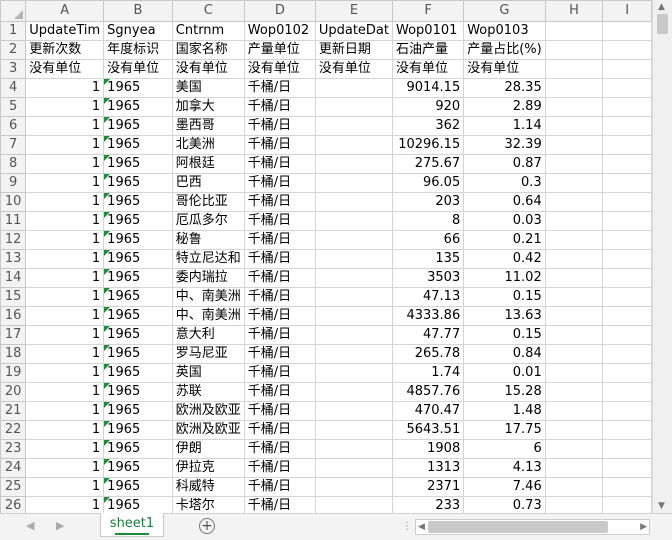 Image resolution: width=672 pixels, height=540 pixels. I want to click on row-header: 10, so click(13, 202).